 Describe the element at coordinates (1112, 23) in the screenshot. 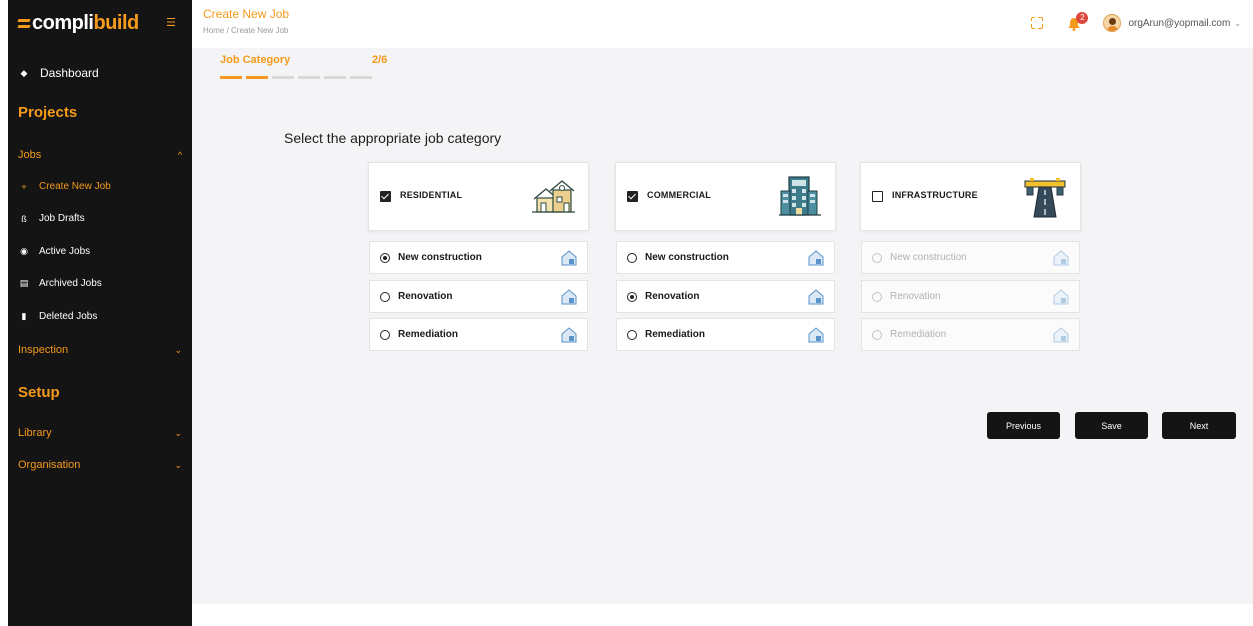

I see `avatar` at that location.